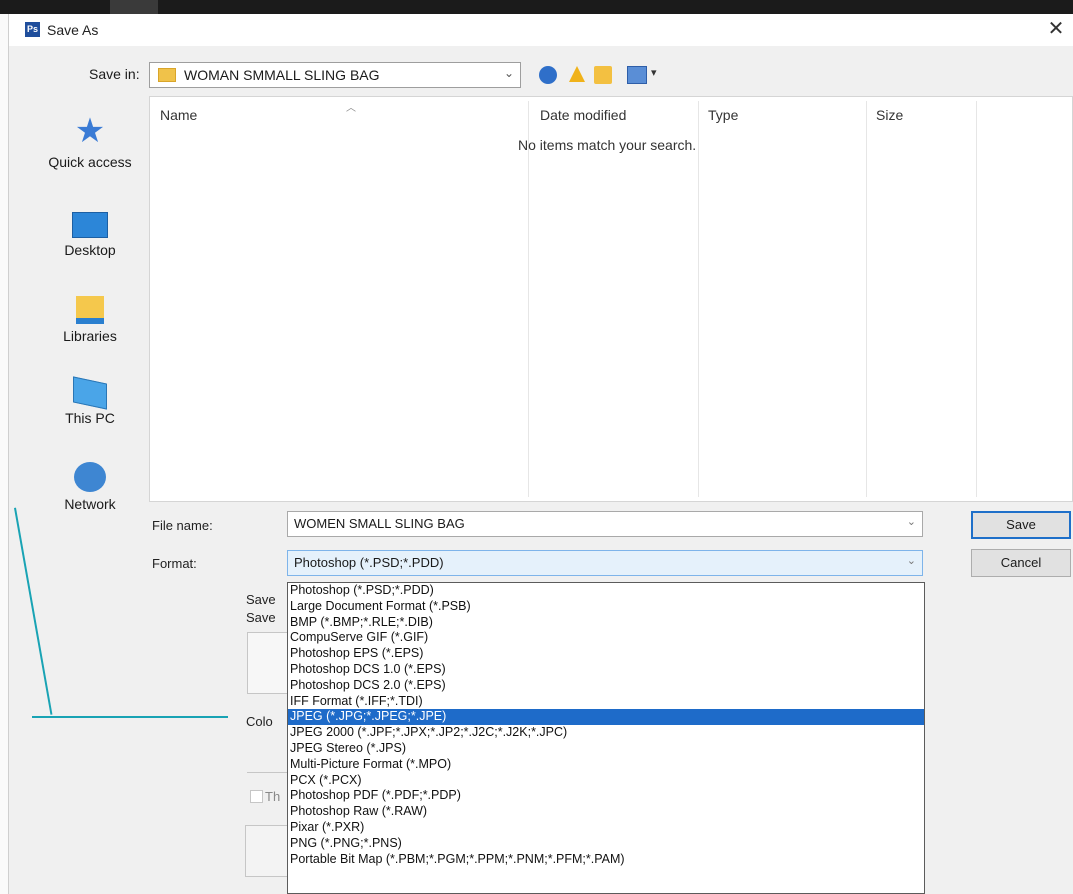 The height and width of the screenshot is (894, 1073). I want to click on column-header-name: Name, so click(178, 115).